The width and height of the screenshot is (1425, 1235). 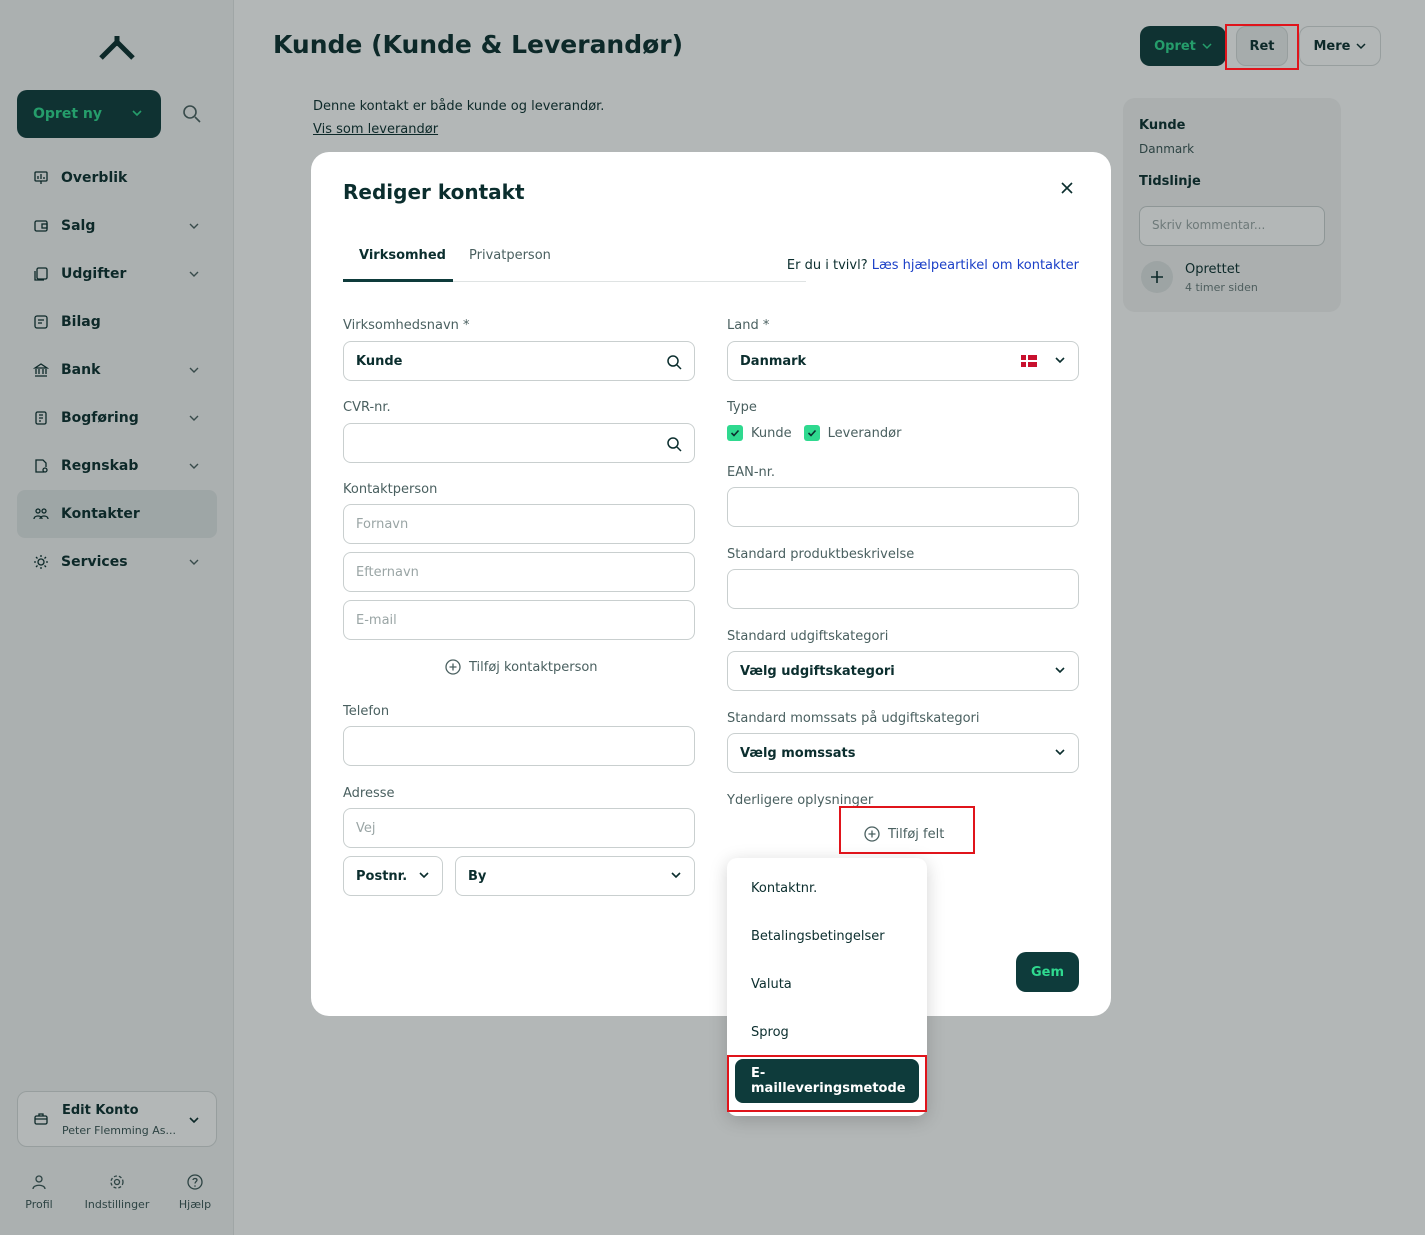 I want to click on modal-title: Rediger kontakt, so click(x=434, y=192).